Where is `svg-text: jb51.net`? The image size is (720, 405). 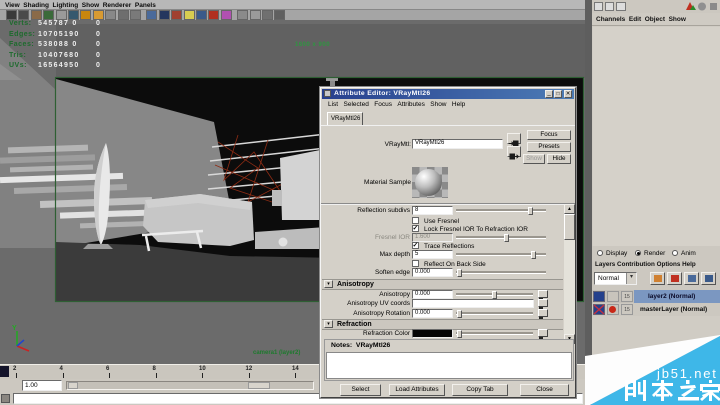 svg-text: jb51.net is located at coordinates (687, 373).